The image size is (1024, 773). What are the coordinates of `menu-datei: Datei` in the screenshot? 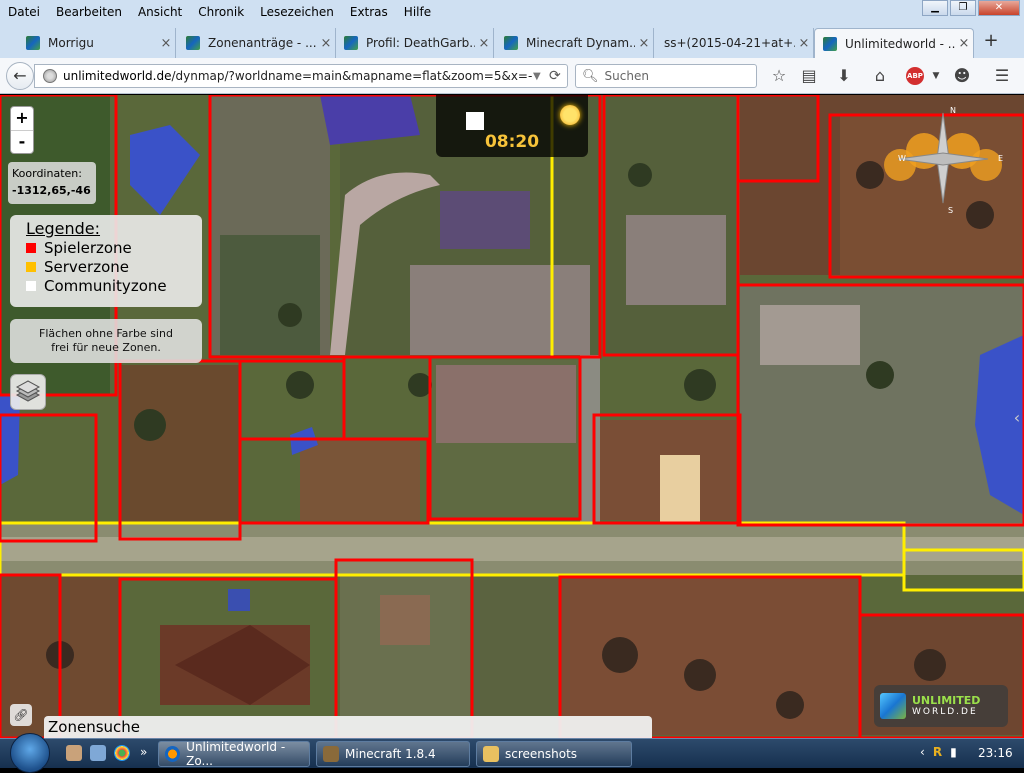 It's located at (24, 12).